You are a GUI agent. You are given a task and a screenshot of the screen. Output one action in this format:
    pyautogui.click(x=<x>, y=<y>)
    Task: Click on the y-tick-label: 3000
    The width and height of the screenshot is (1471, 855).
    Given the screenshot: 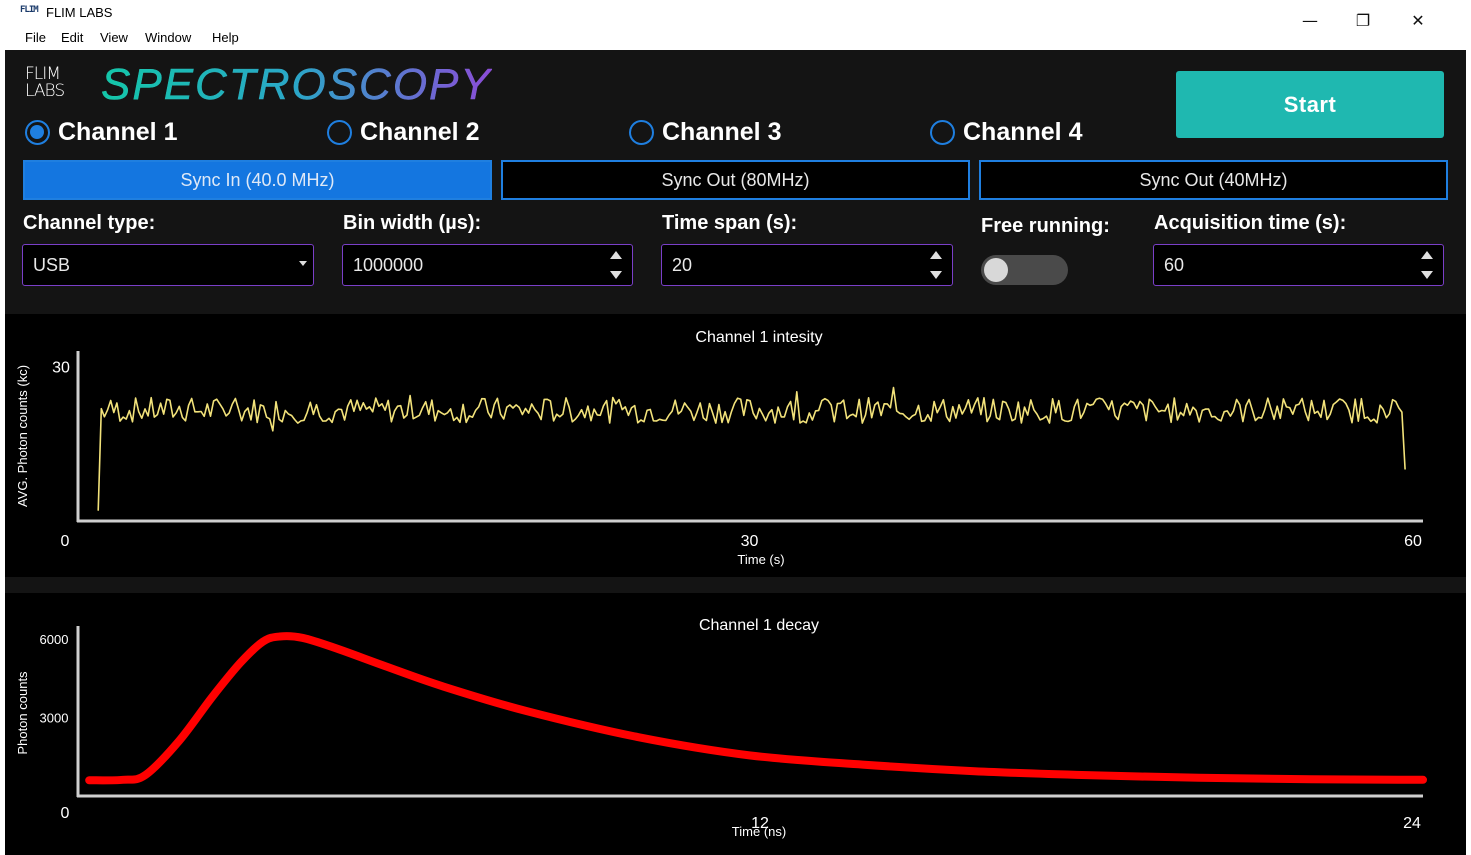 What is the action you would take?
    pyautogui.click(x=54, y=718)
    